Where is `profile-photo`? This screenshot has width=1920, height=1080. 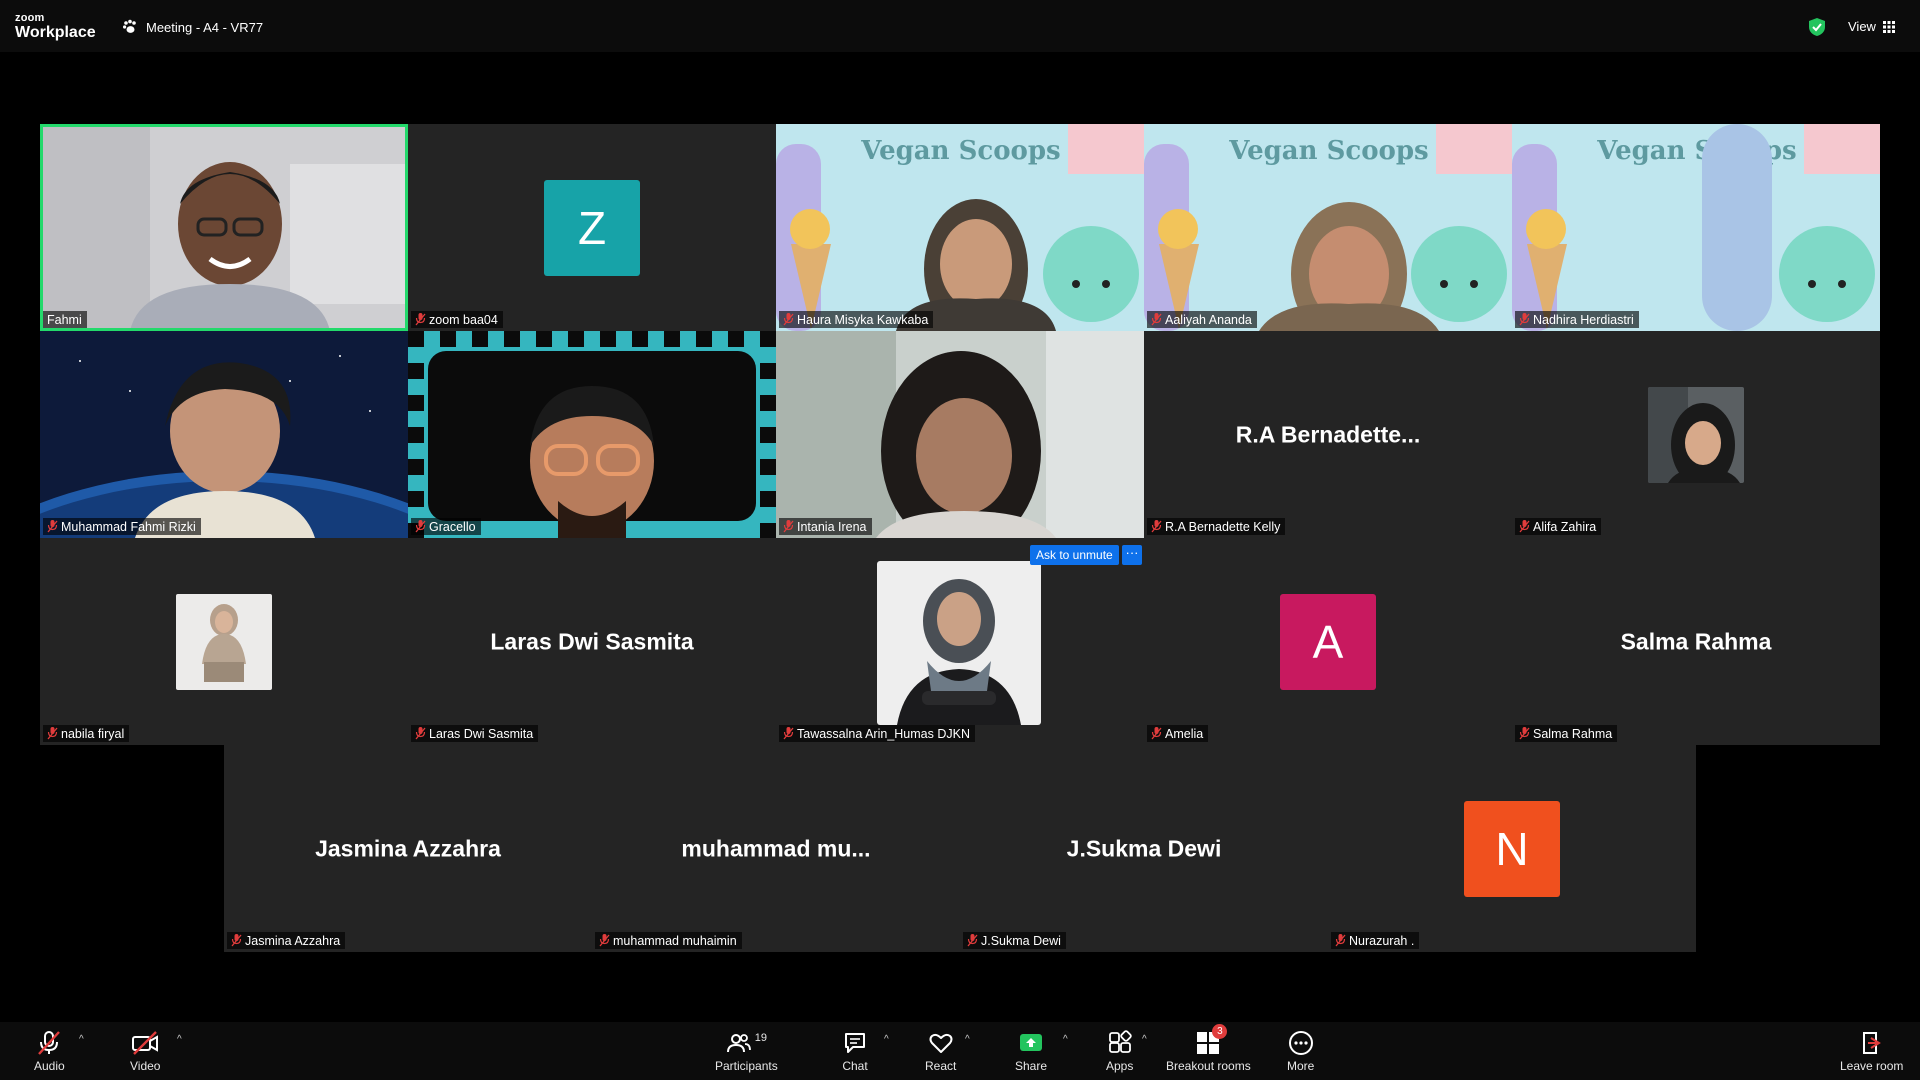 profile-photo is located at coordinates (959, 643).